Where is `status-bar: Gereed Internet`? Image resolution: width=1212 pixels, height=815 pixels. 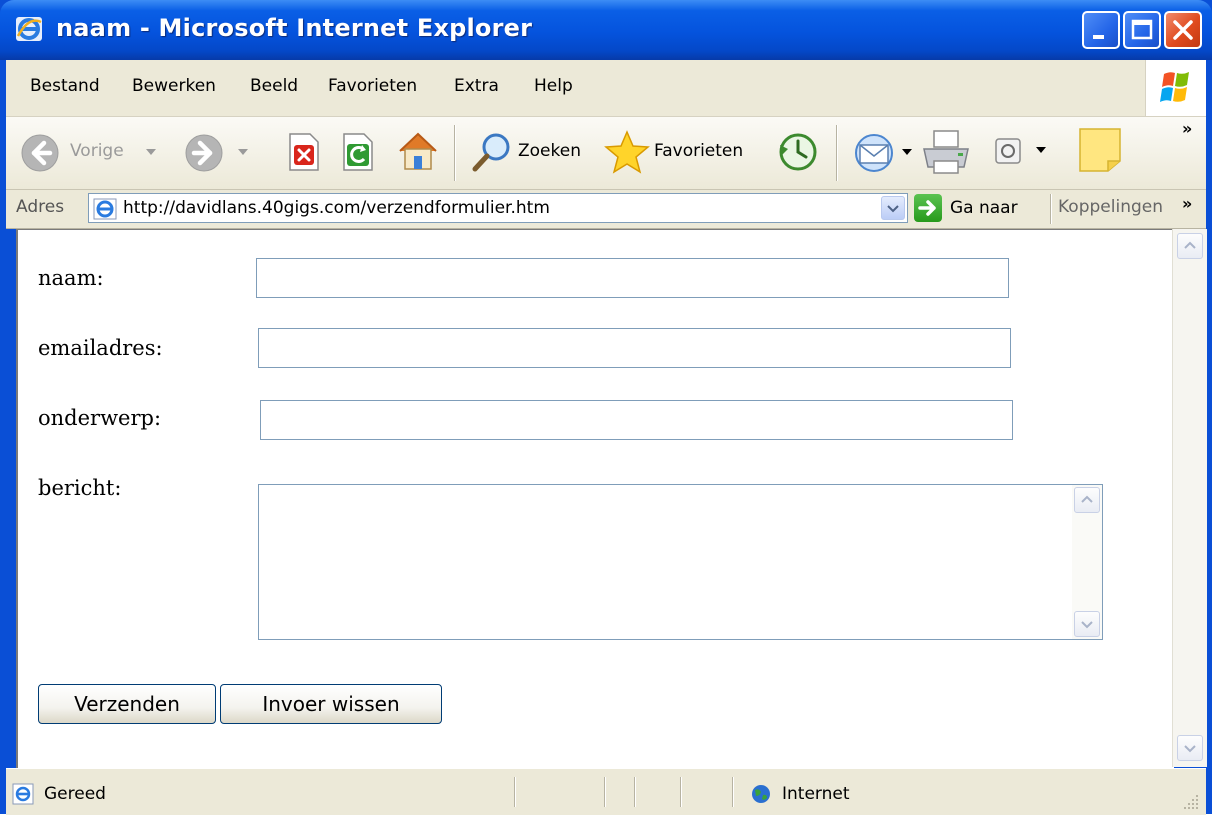
status-bar: Gereed Internet is located at coordinates (606, 791).